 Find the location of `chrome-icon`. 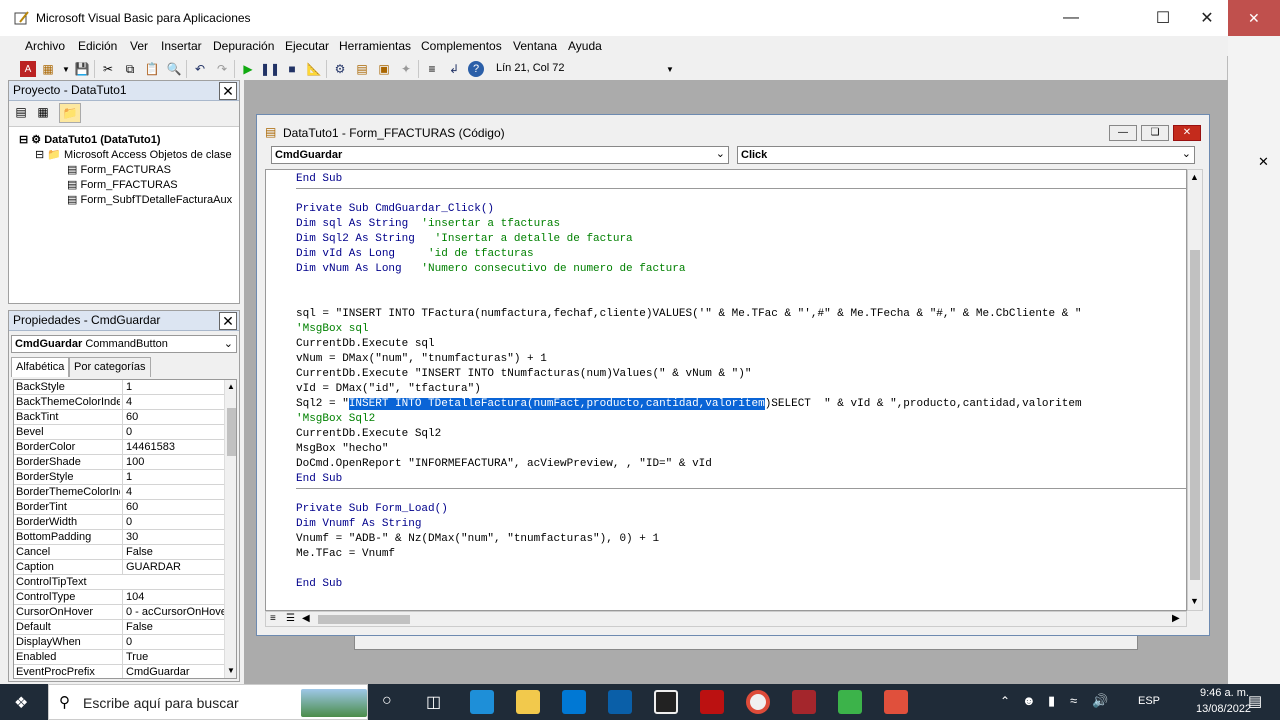

chrome-icon is located at coordinates (758, 702).